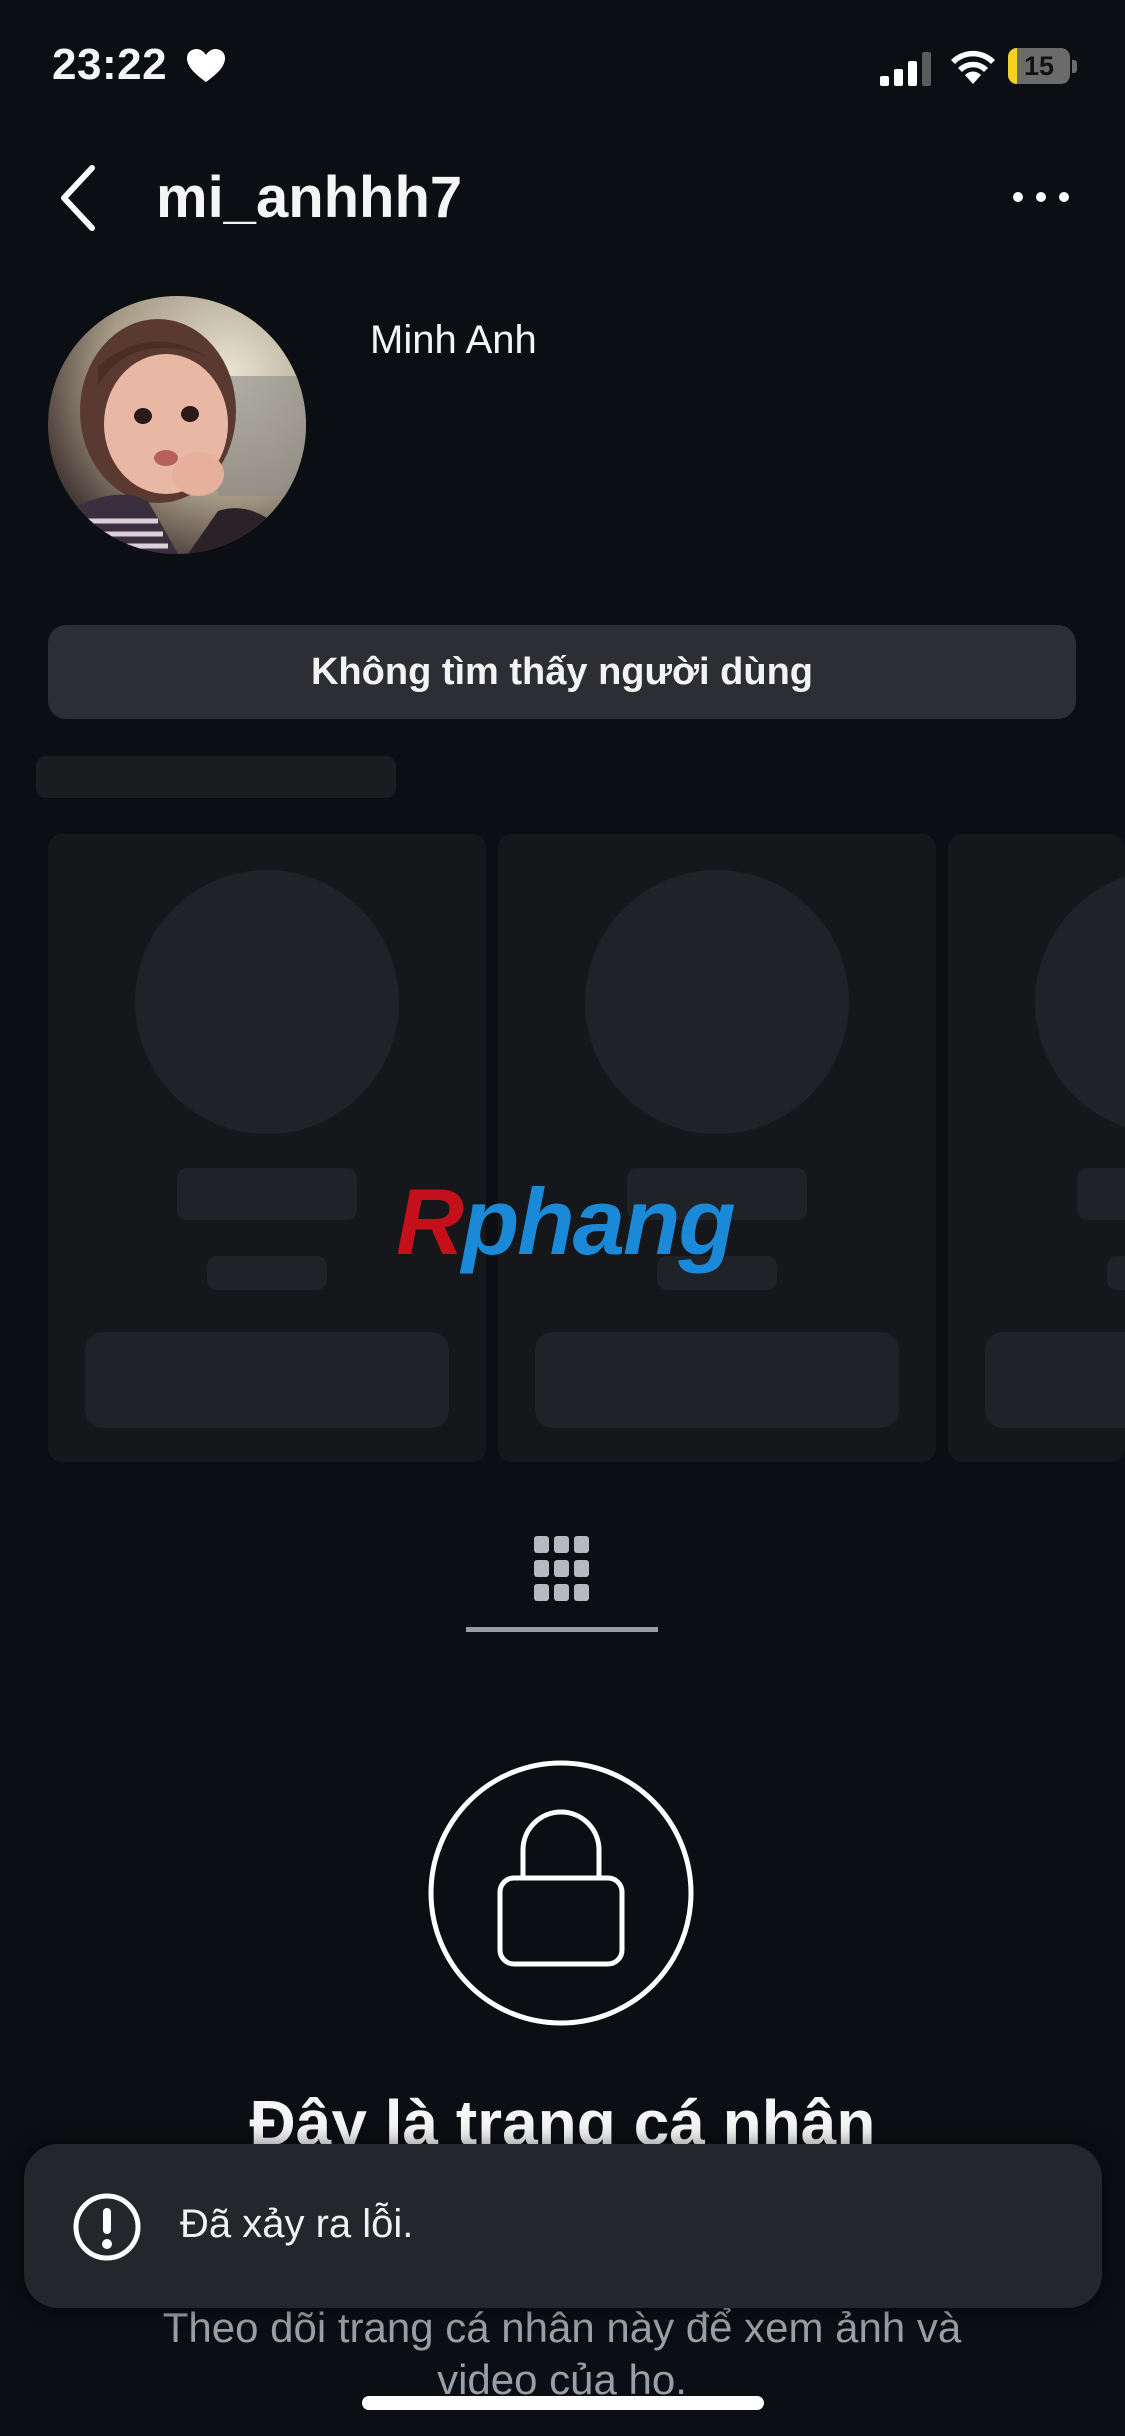 The image size is (1125, 2436). Describe the element at coordinates (562, 672) in the screenshot. I see `user-not-found-button: Không tìm thấy người dùng` at that location.